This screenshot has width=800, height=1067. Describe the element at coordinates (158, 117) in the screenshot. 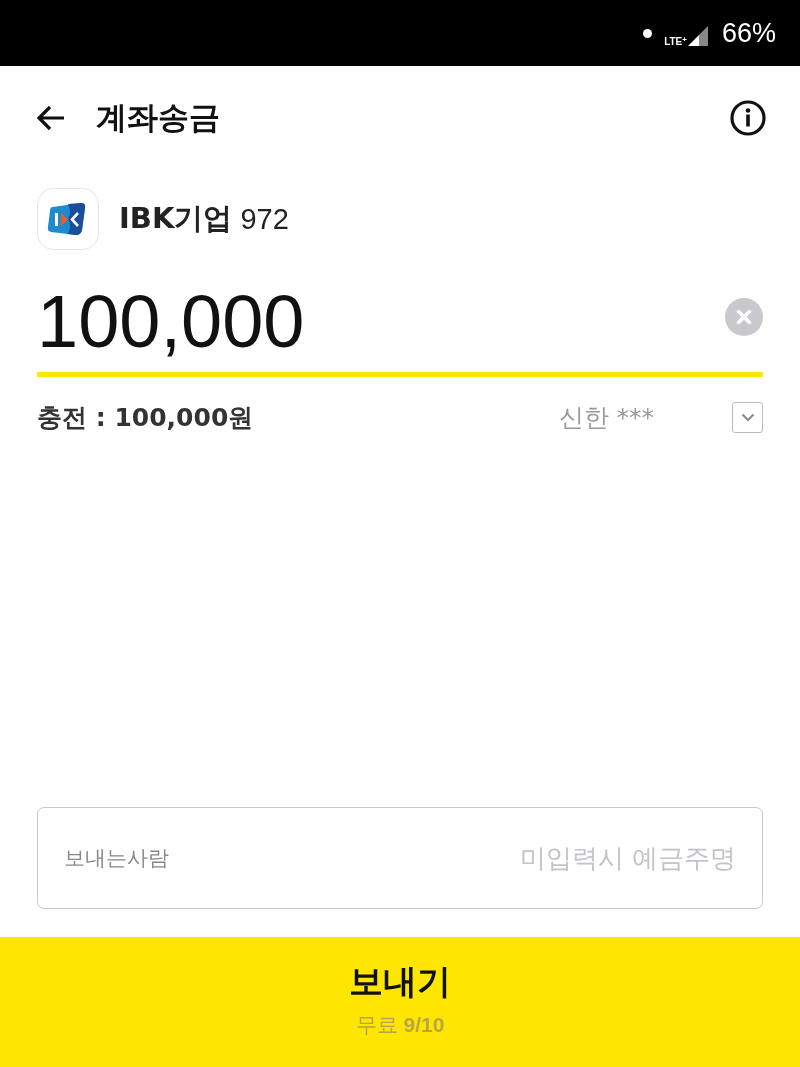

I see `page-title: 계좌송금` at that location.